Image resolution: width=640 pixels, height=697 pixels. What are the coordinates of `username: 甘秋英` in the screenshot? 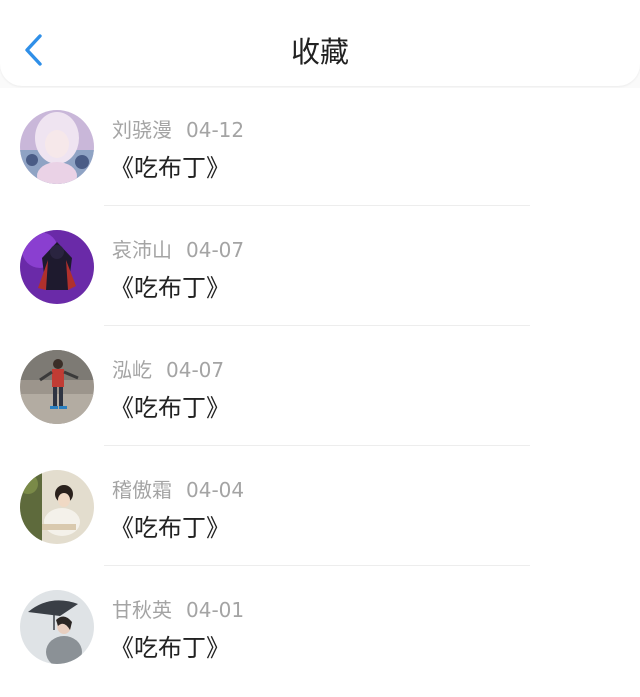 It's located at (142, 610).